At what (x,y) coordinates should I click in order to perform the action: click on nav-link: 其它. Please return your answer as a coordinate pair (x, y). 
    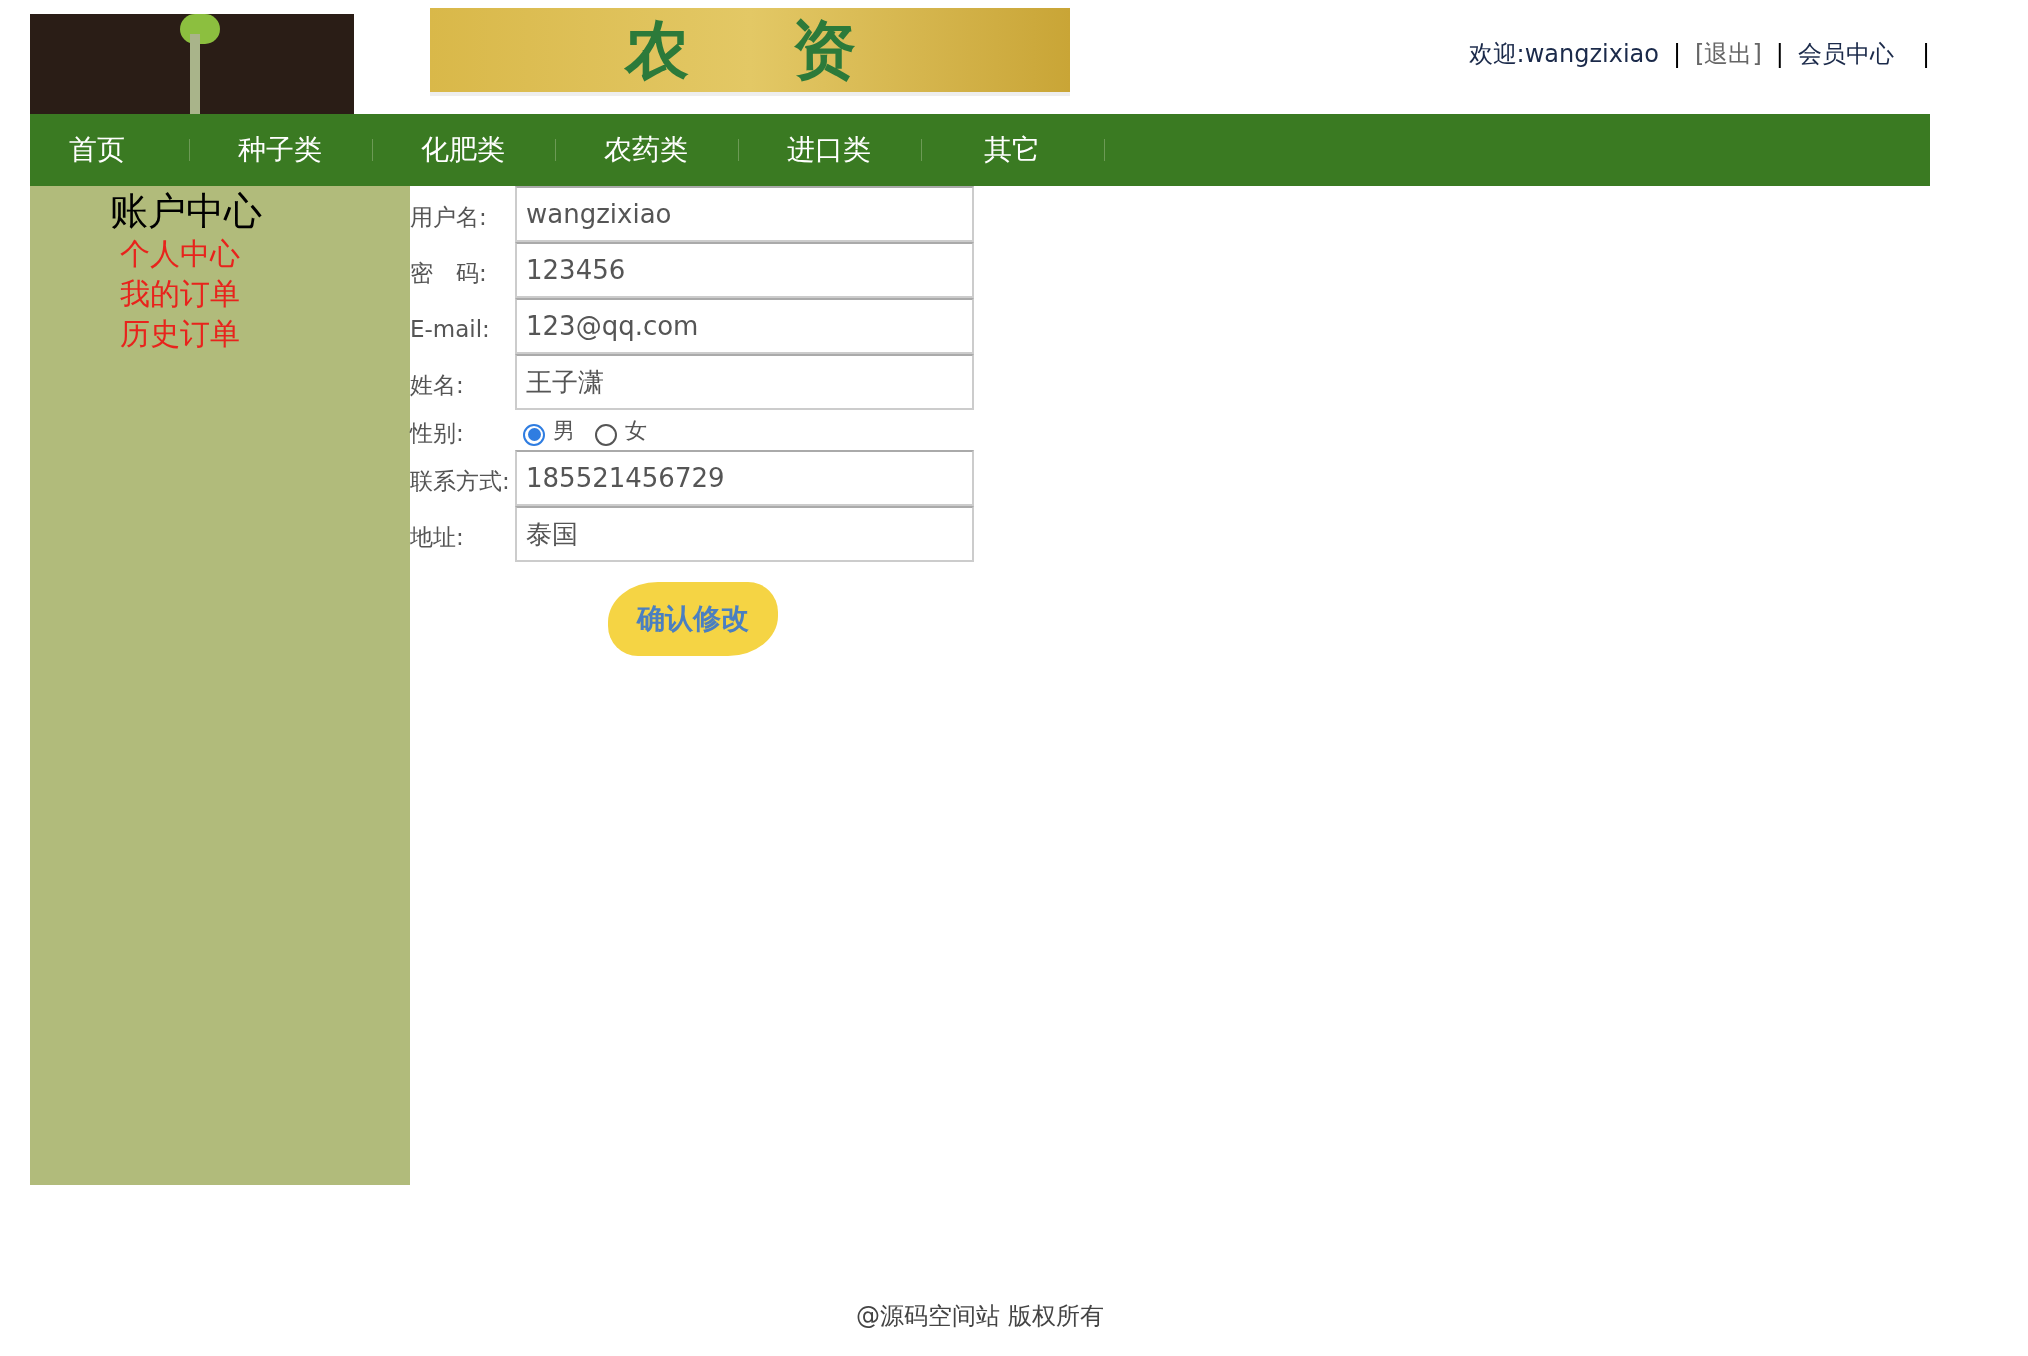
    Looking at the image, I should click on (1012, 150).